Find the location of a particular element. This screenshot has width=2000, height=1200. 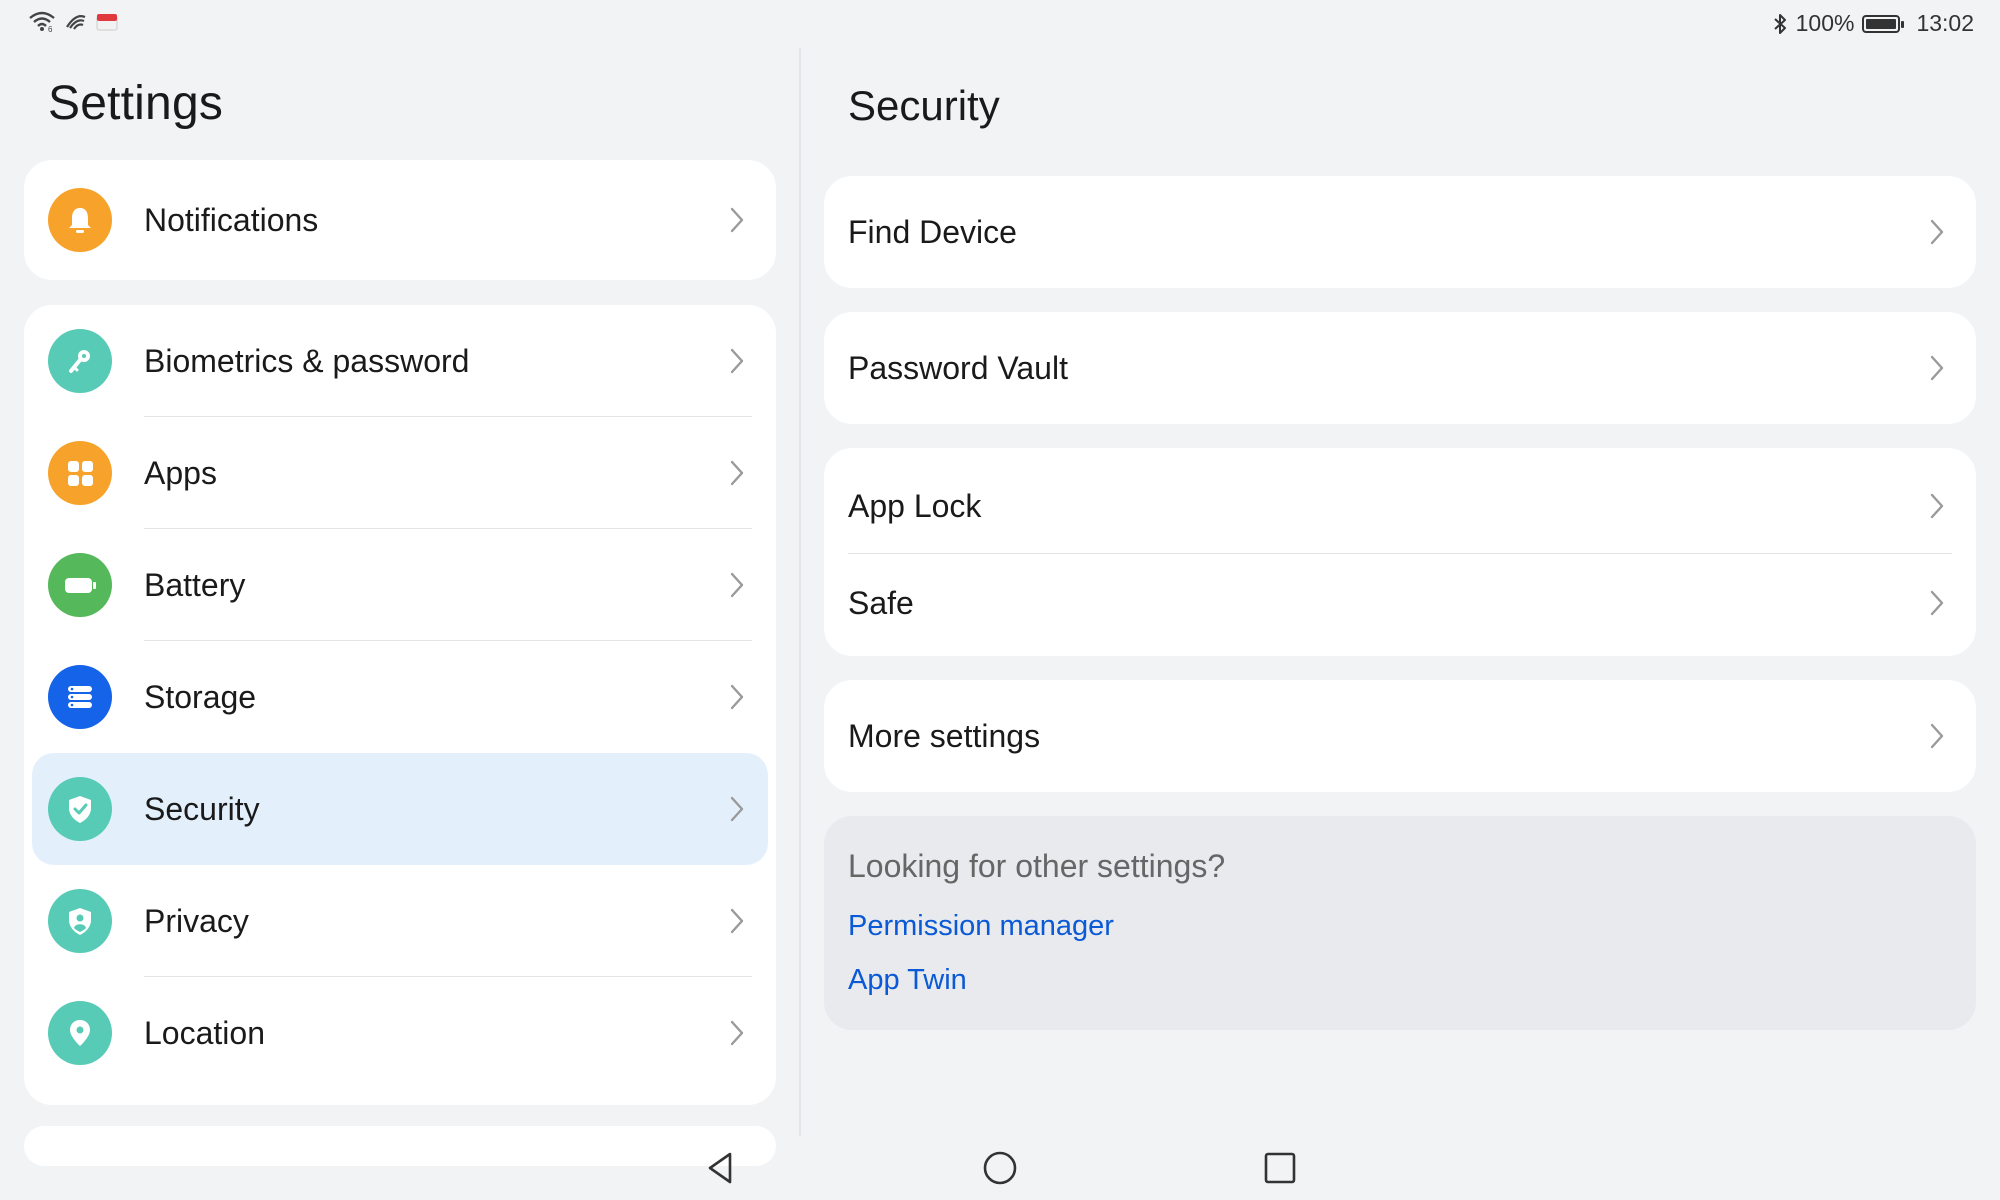

settings-item-apps: Apps is located at coordinates (400, 473).